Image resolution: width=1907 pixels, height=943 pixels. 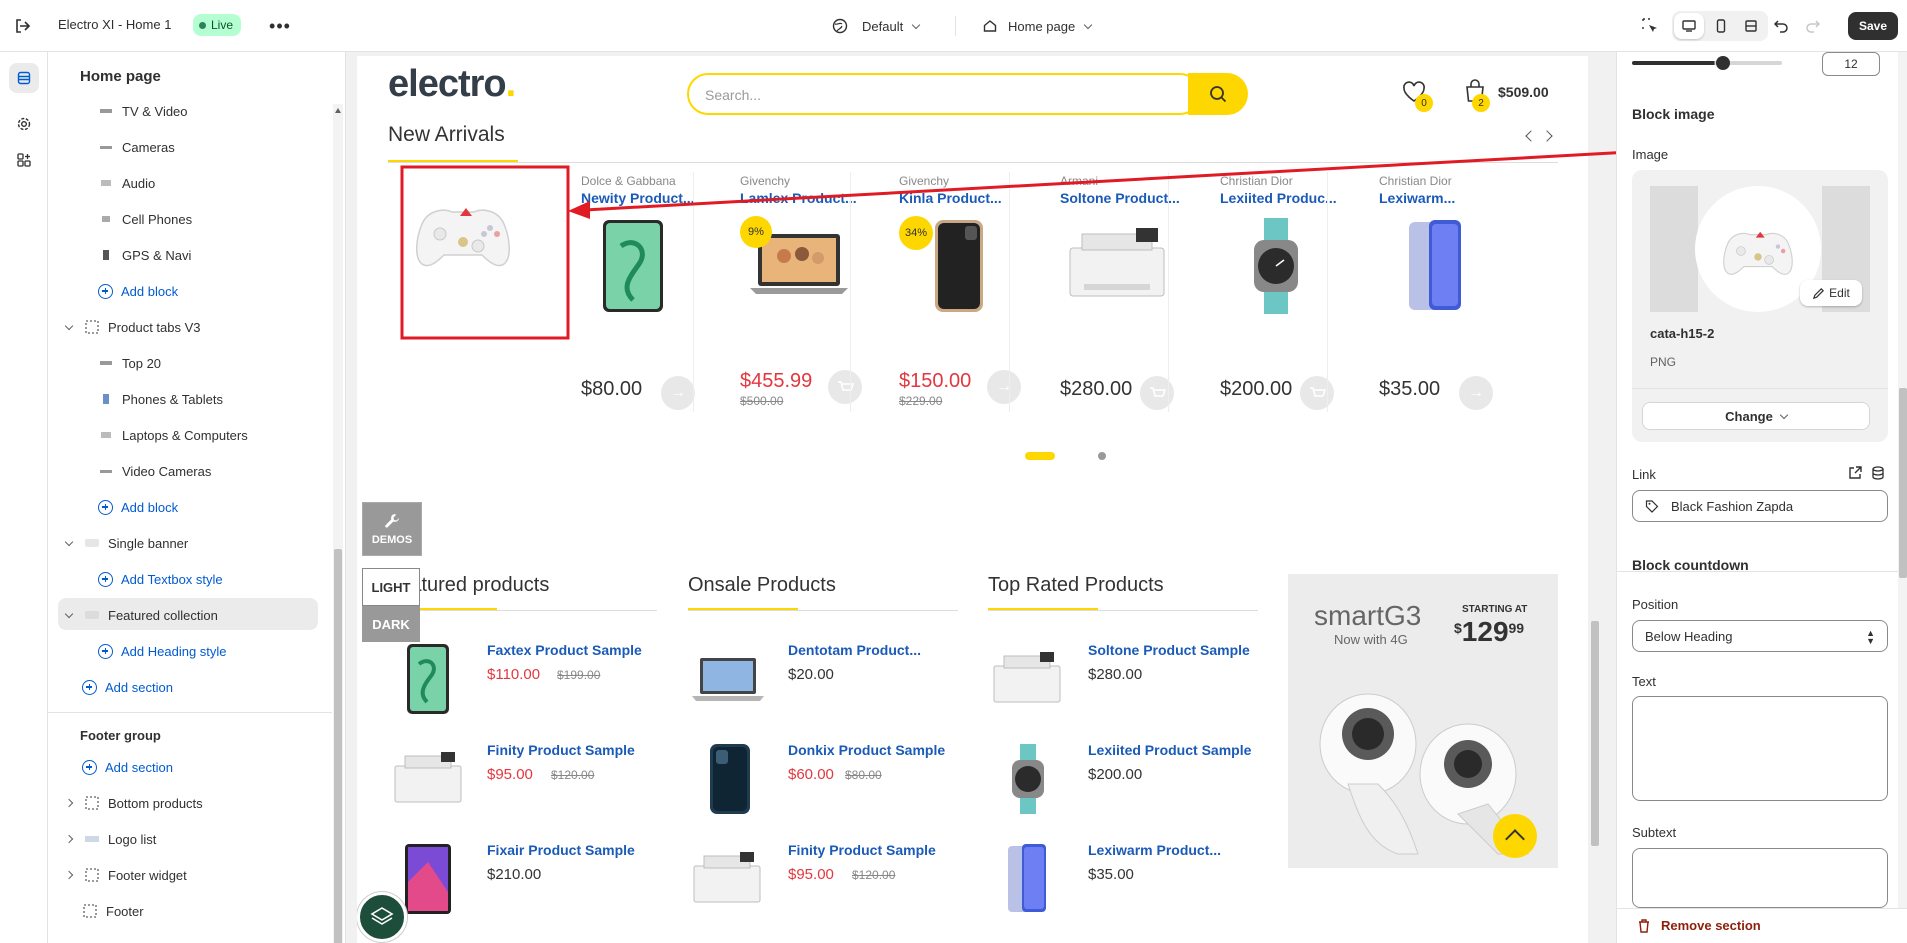 What do you see at coordinates (338, 523) in the screenshot?
I see `sidebar-scrollbar` at bounding box center [338, 523].